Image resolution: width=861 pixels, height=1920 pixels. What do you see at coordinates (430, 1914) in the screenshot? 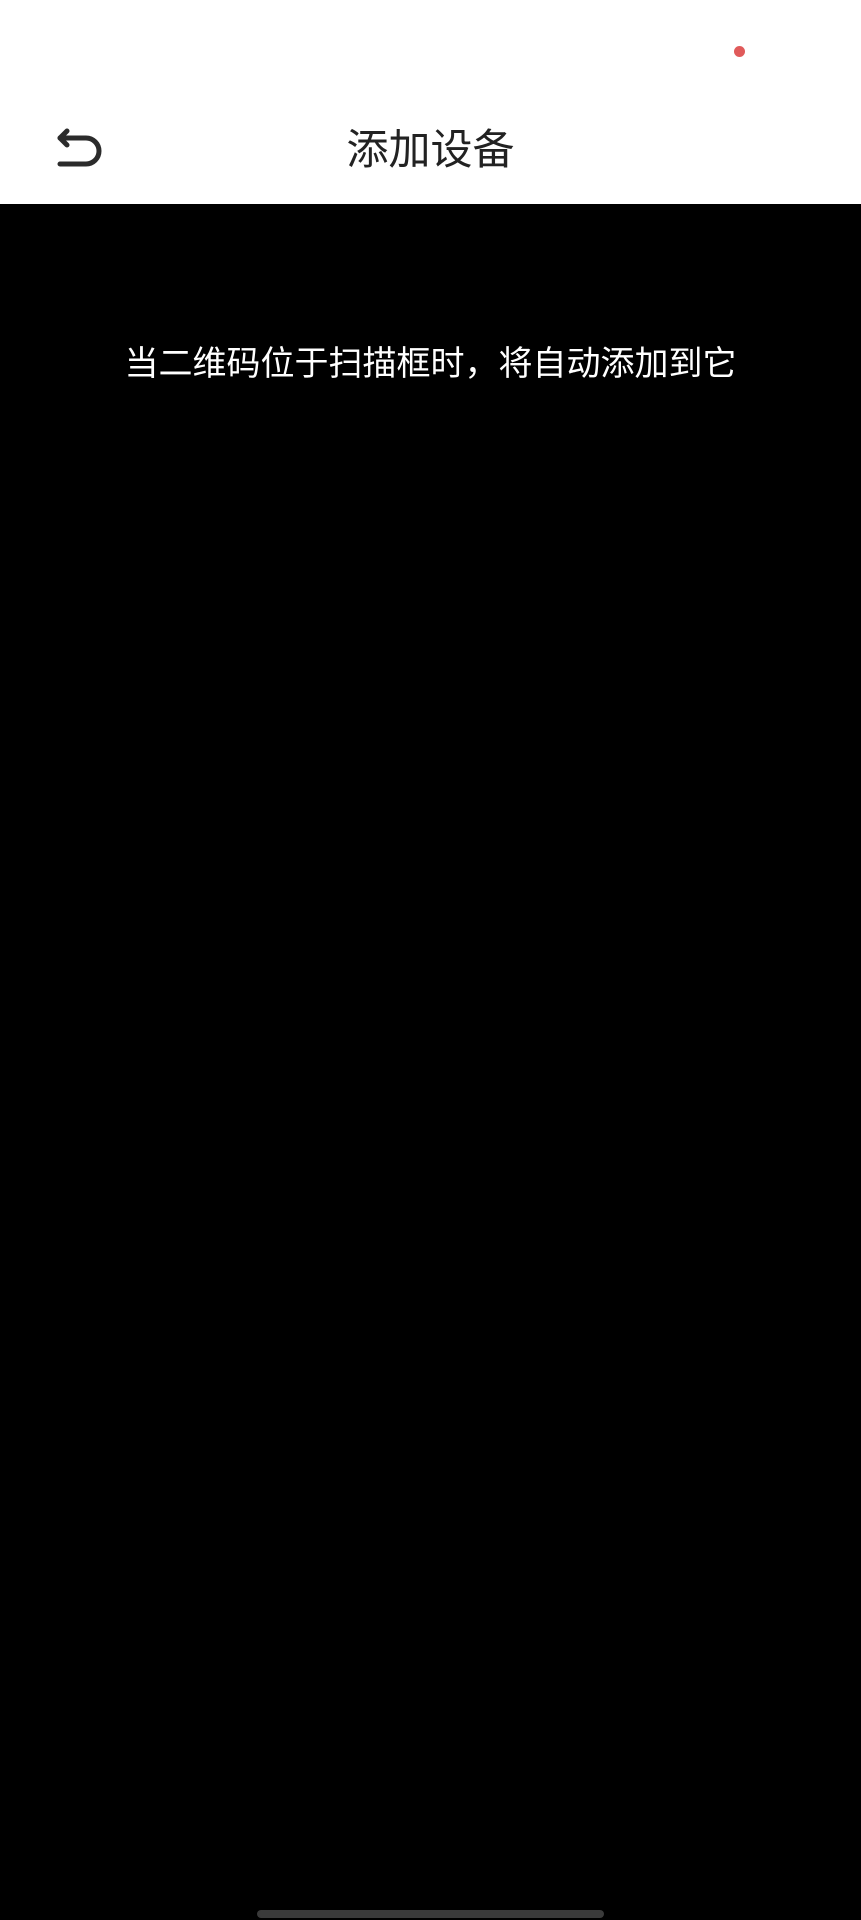
I see `home-indicator` at bounding box center [430, 1914].